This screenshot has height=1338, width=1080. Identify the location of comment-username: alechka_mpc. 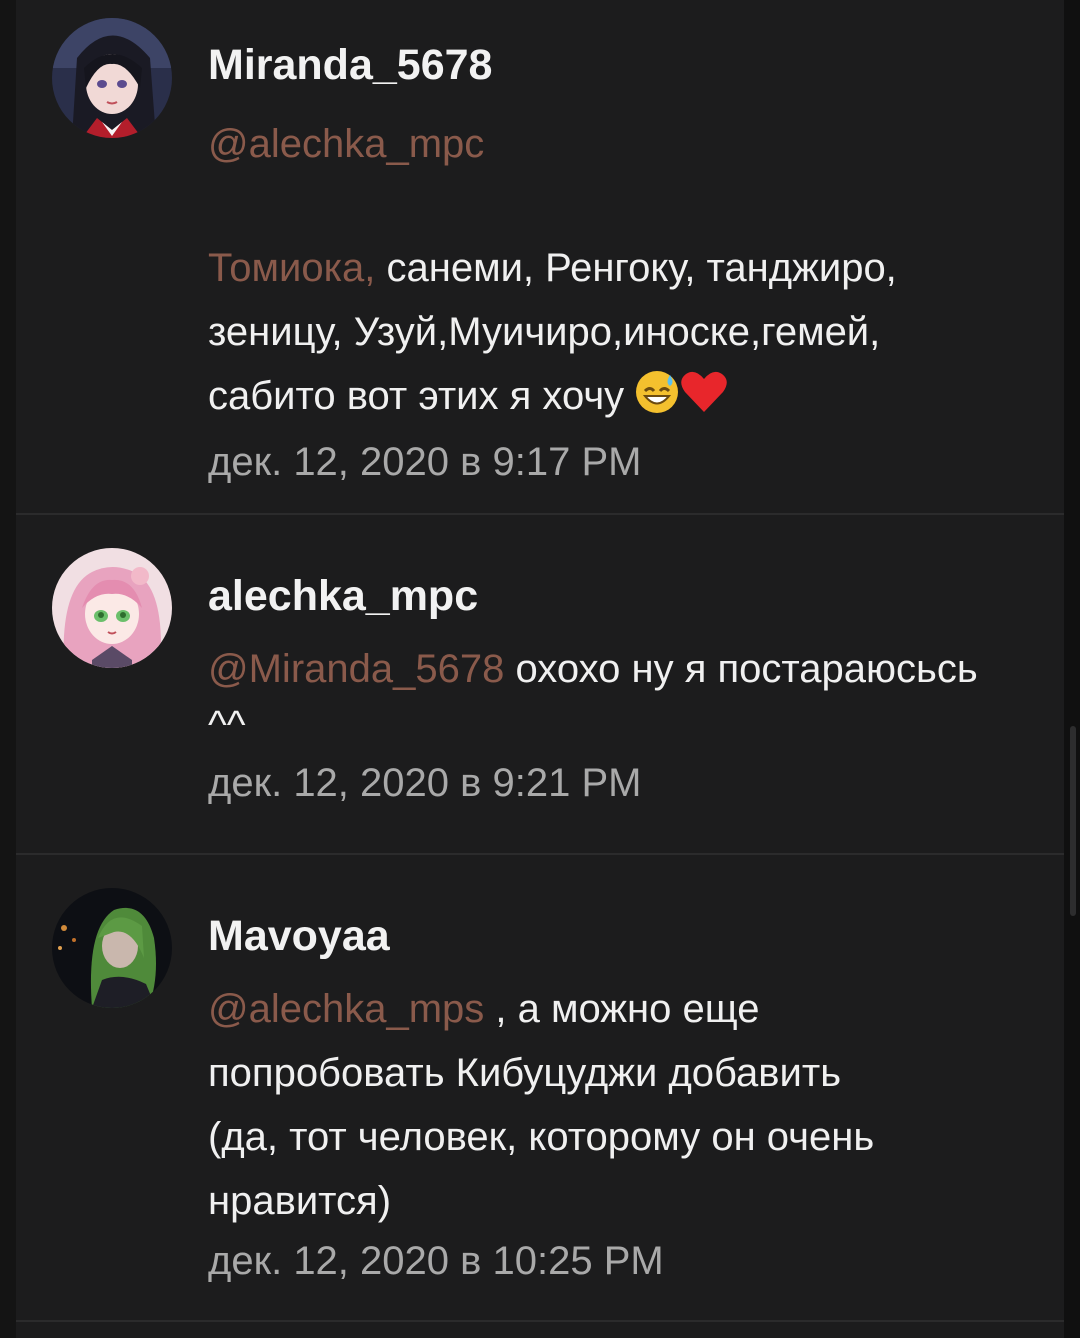
(621, 596).